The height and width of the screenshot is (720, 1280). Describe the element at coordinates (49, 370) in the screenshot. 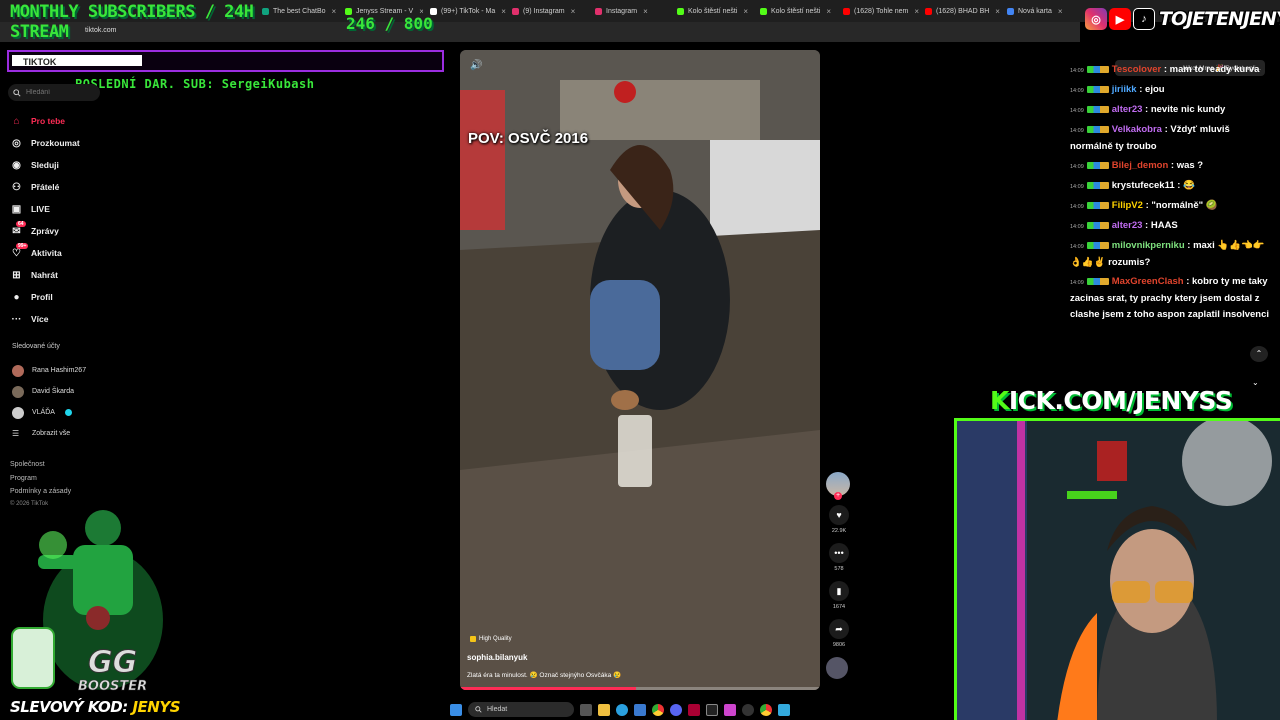

I see `followed-account: Rana Hashim267` at that location.